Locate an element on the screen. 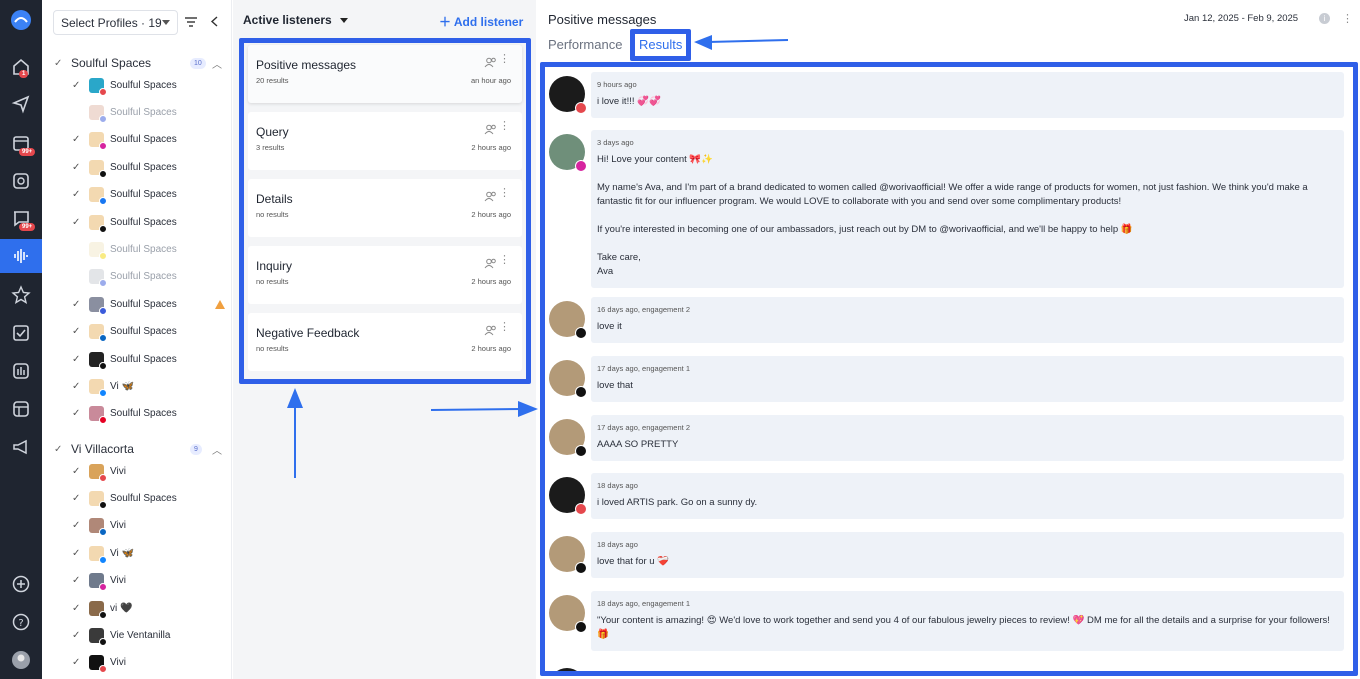 This screenshot has width=1360, height=679. listener-card: Inquiry no results 2 hours ago ⋮ is located at coordinates (385, 275).